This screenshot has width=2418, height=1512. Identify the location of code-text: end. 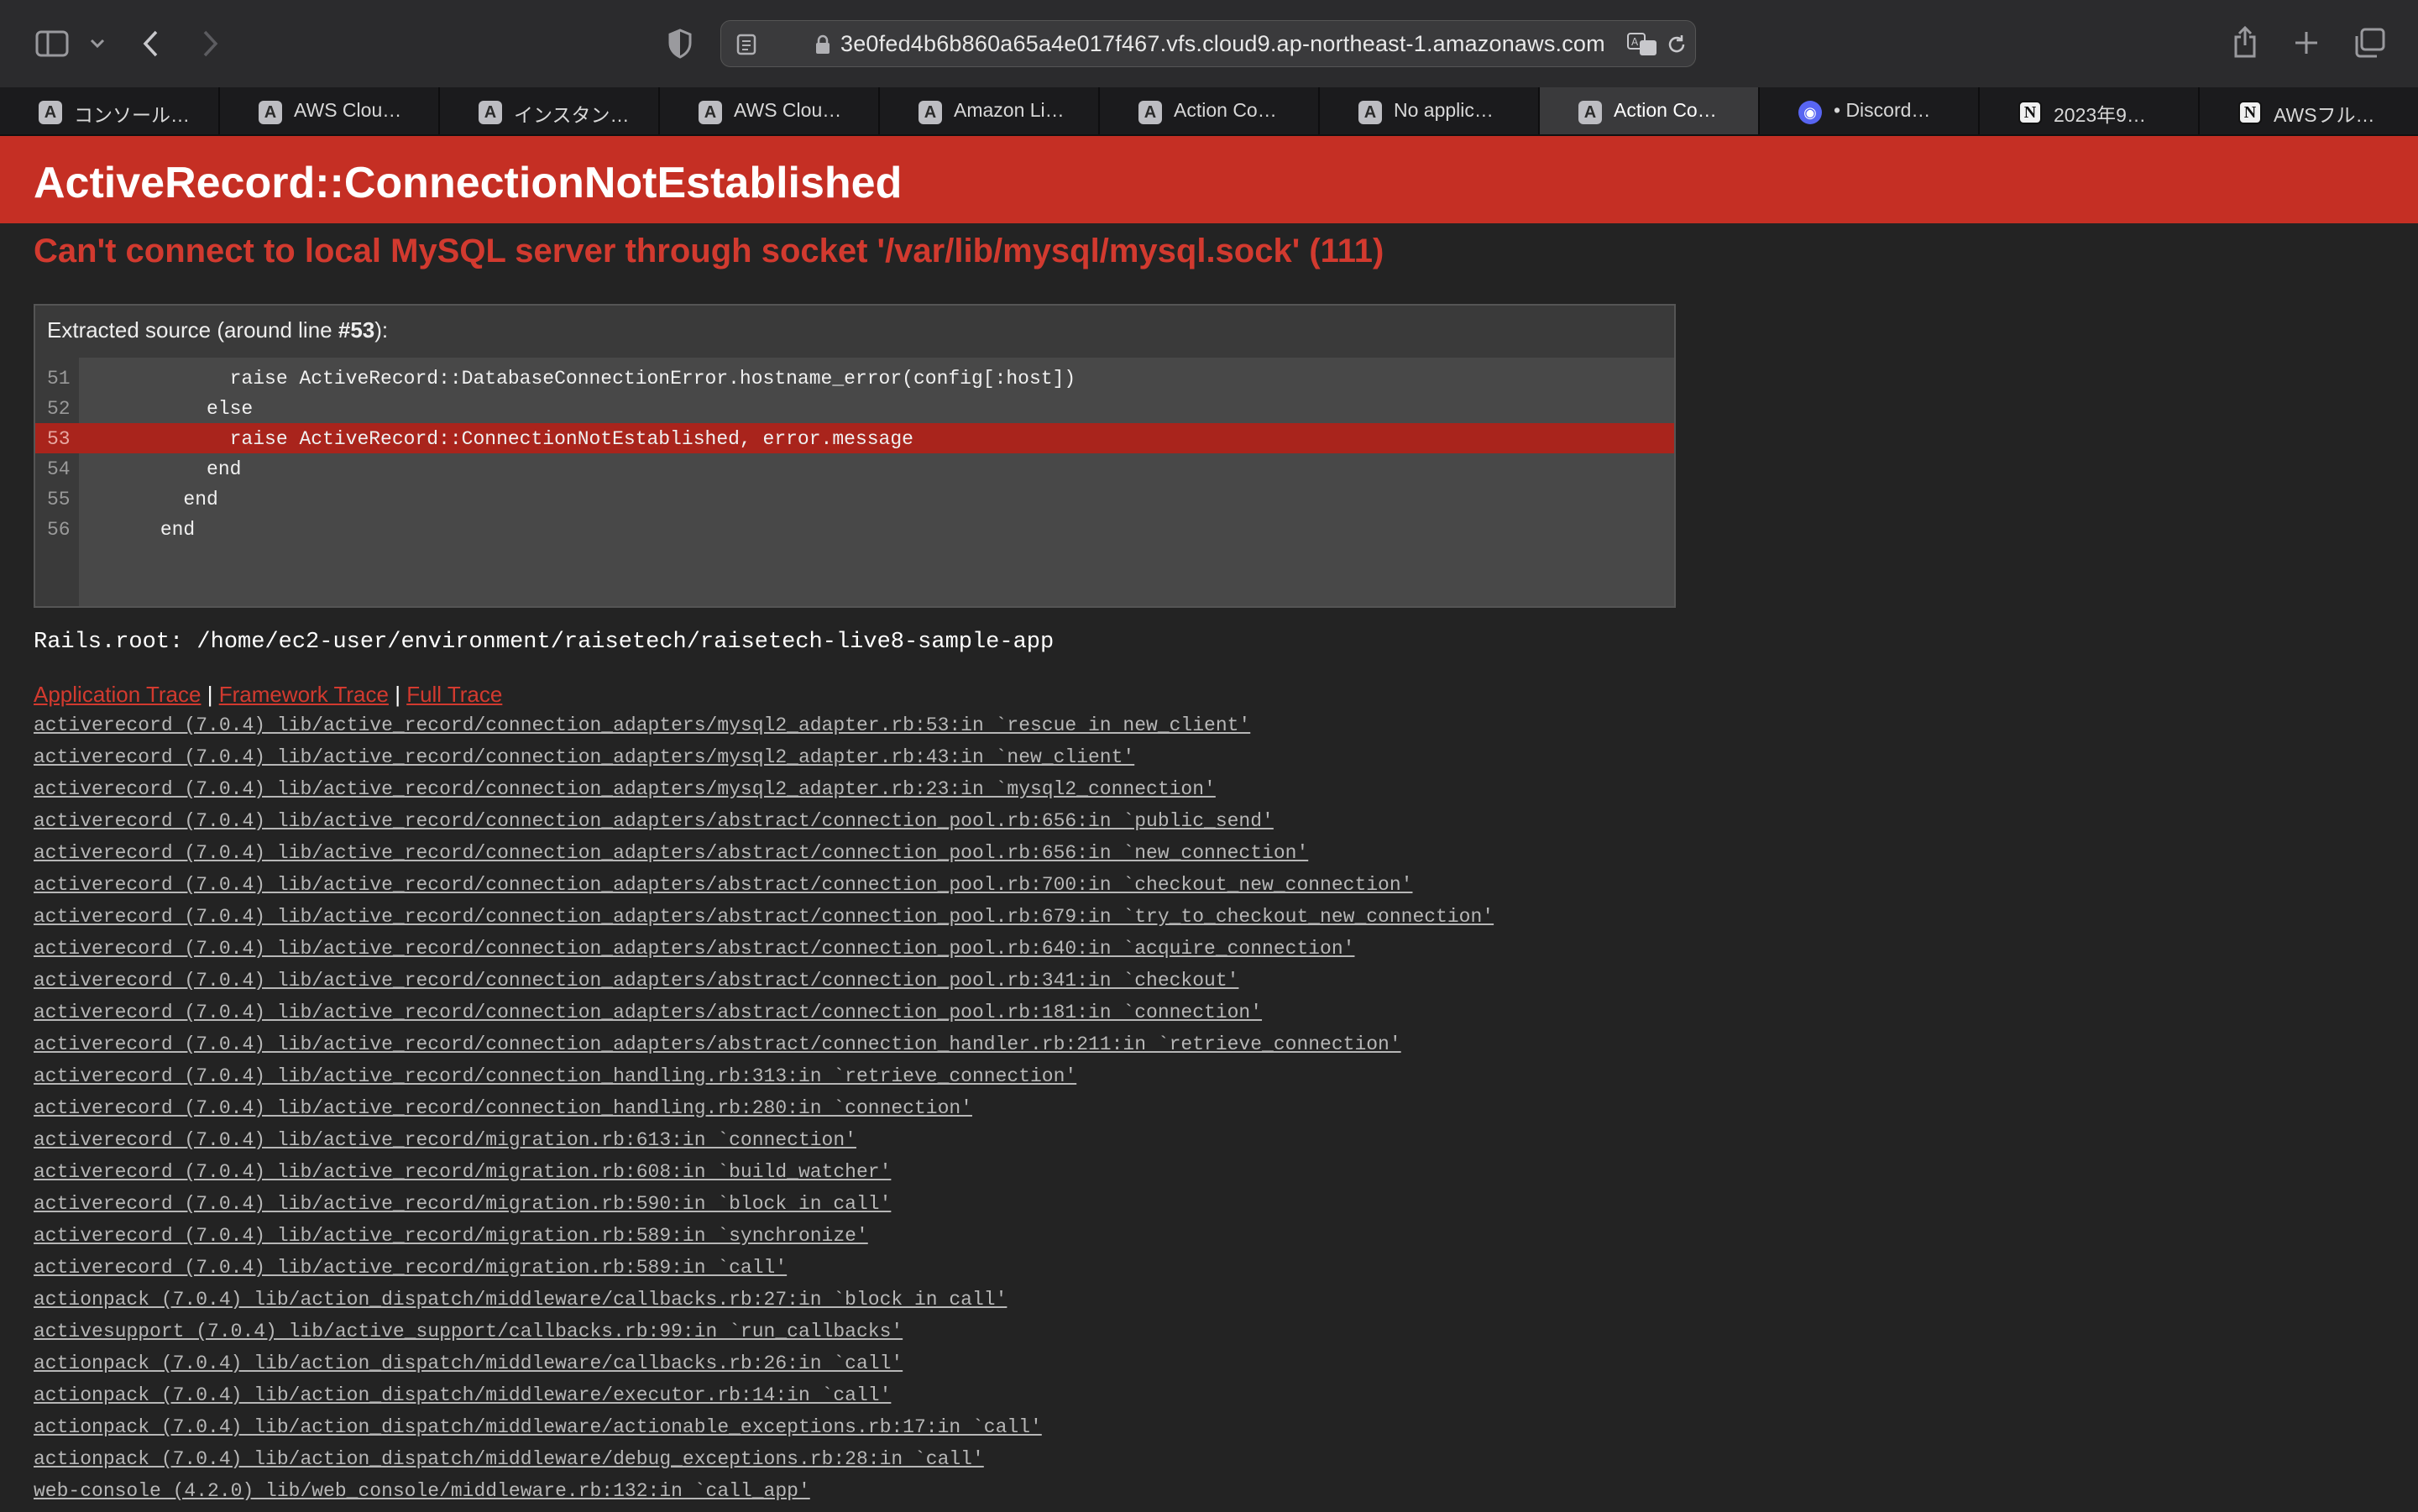
(154, 499).